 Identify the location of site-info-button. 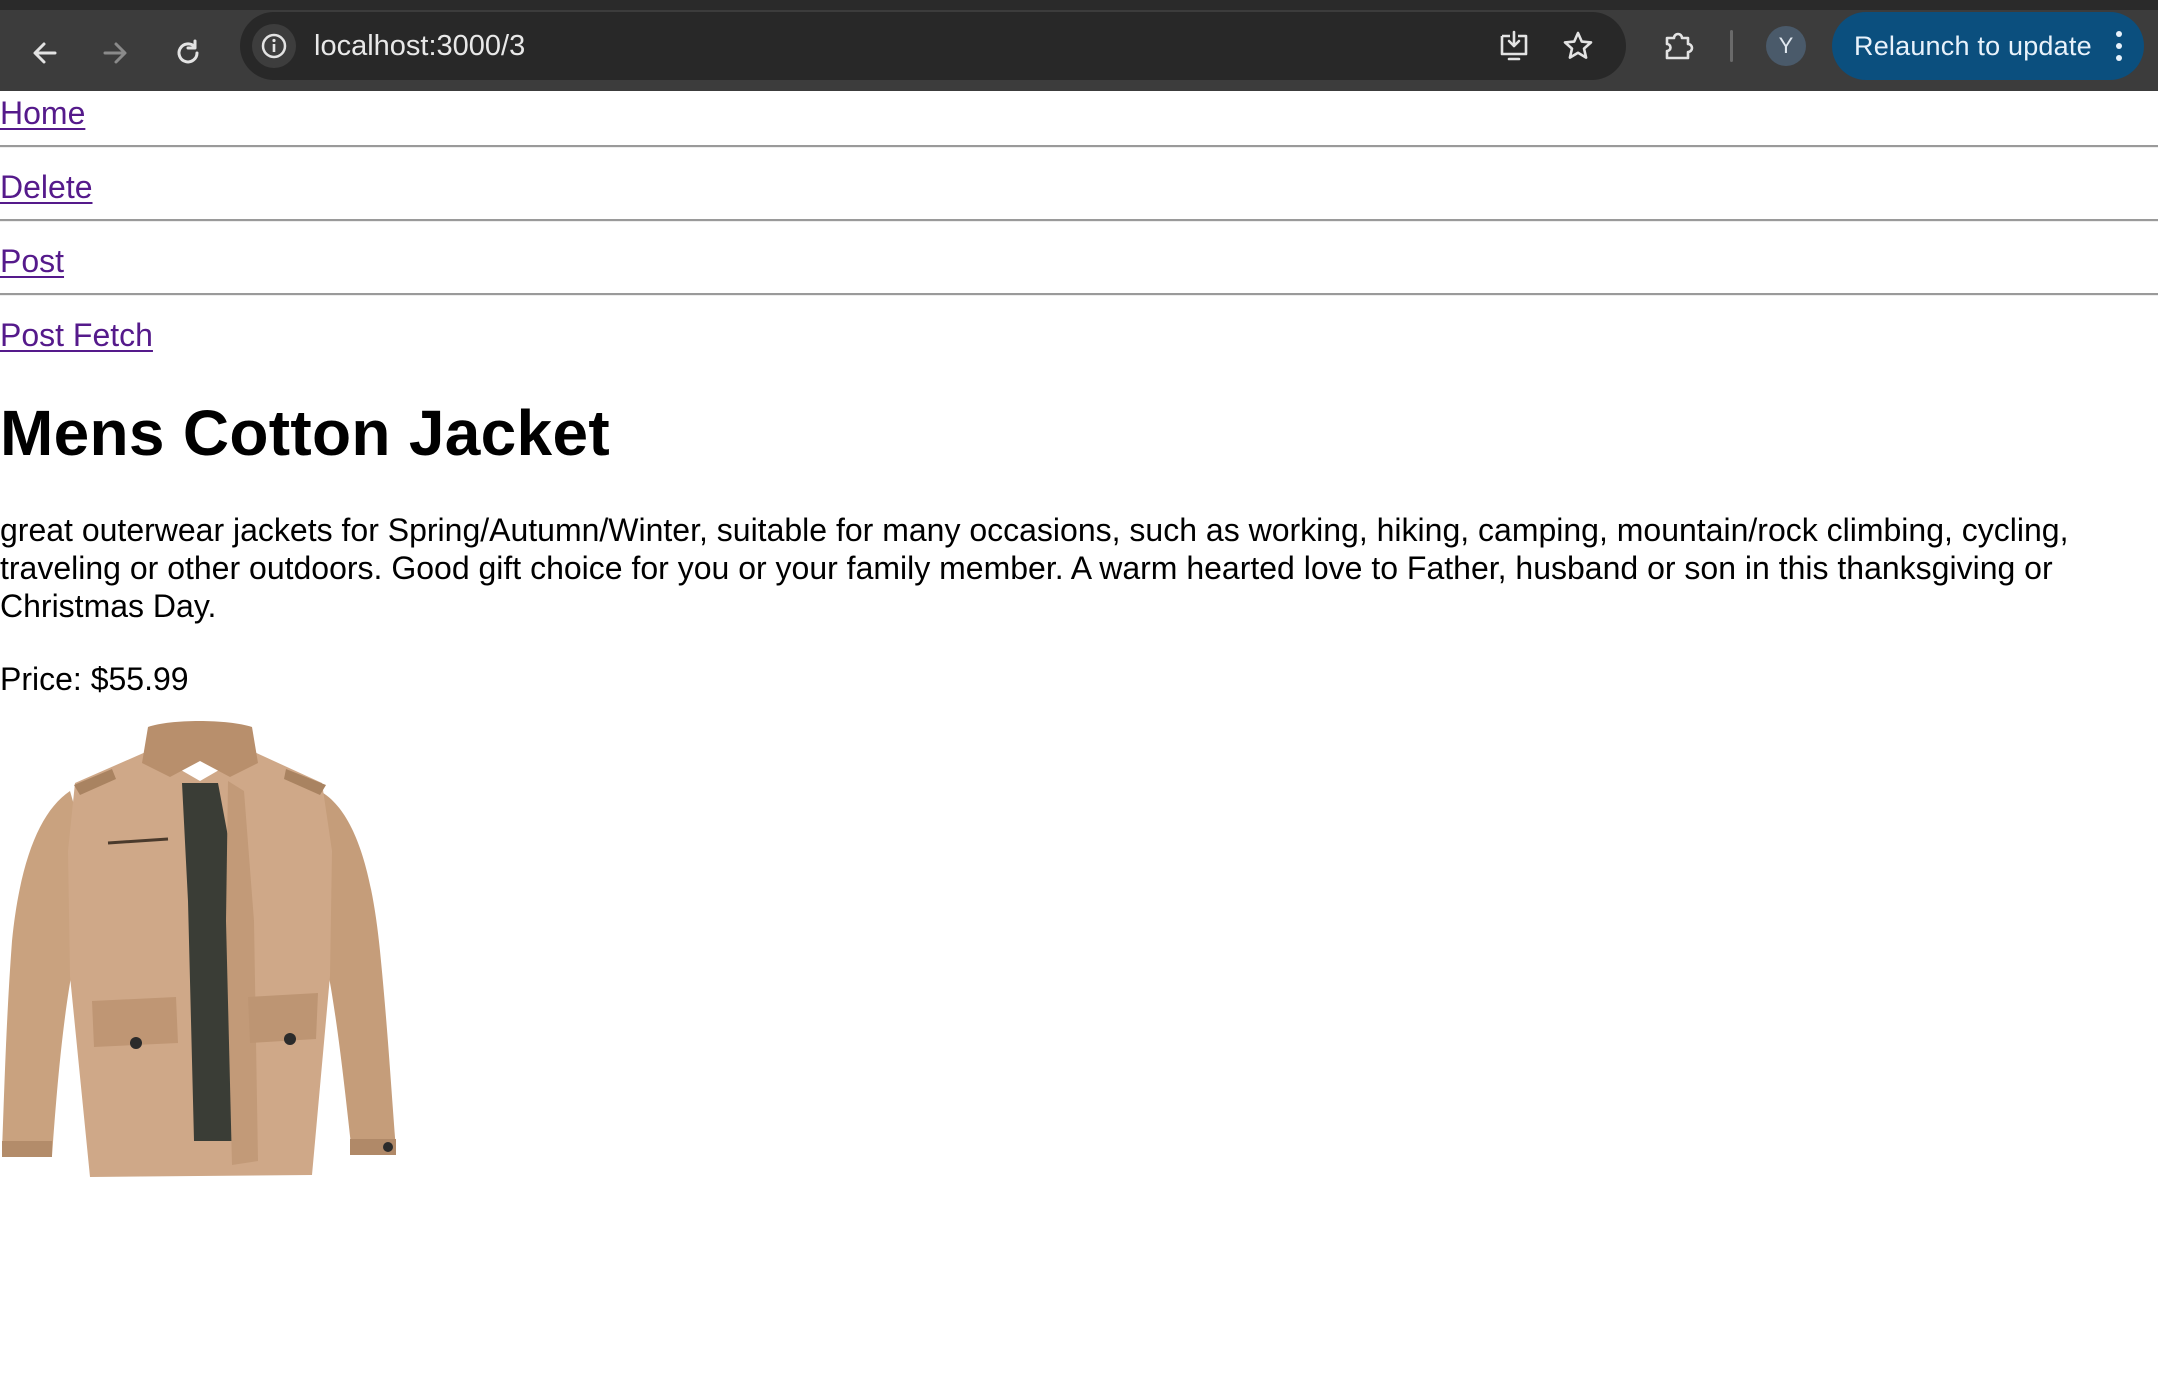
(274, 46).